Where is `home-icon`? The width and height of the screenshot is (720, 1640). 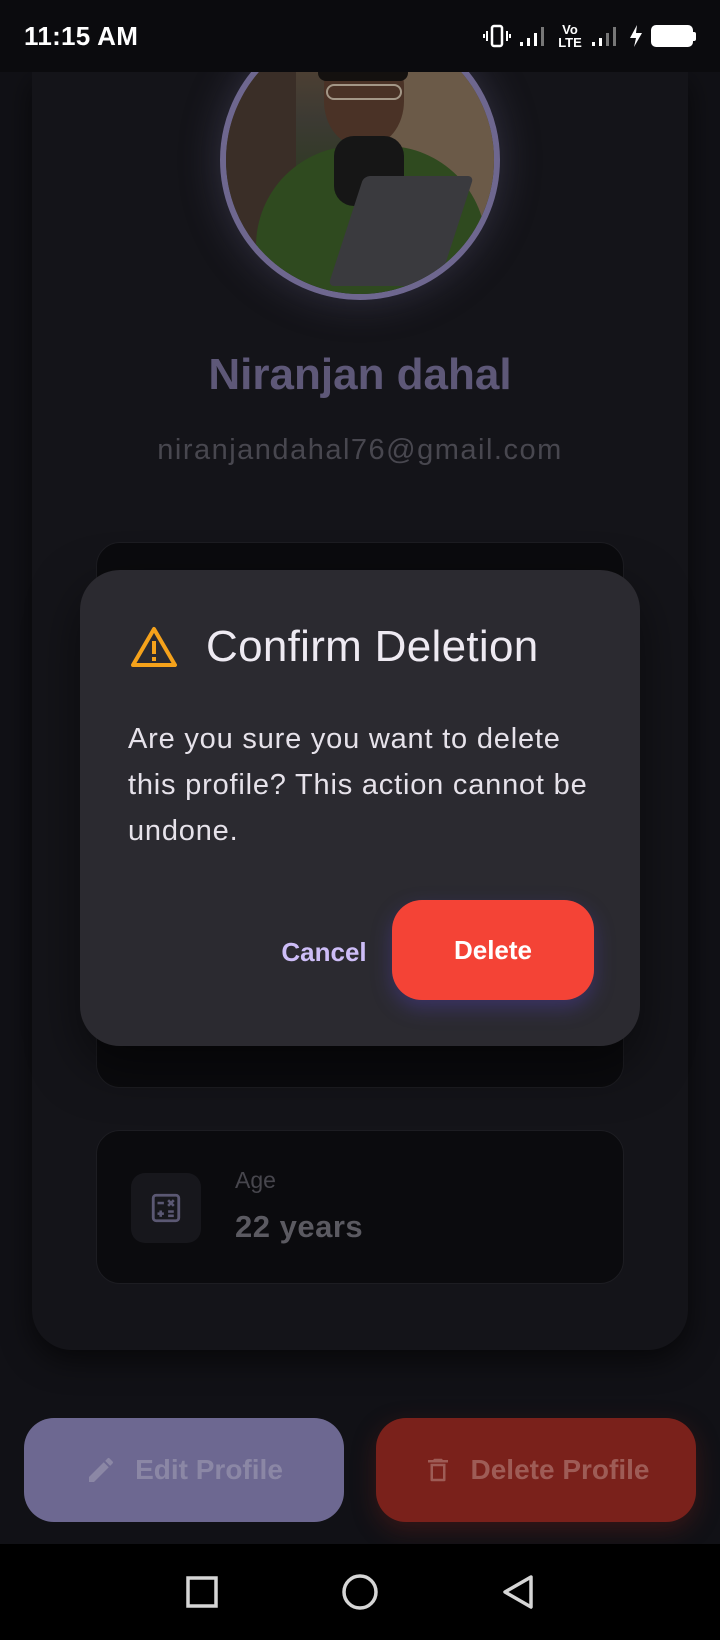 home-icon is located at coordinates (360, 1592).